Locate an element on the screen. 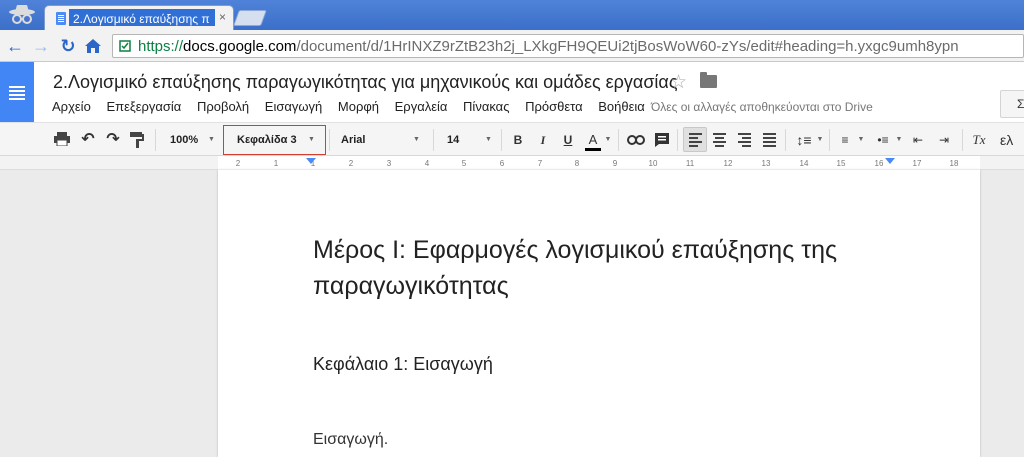 This screenshot has height=457, width=1024. menu-tools: Εργαλεία is located at coordinates (421, 106).